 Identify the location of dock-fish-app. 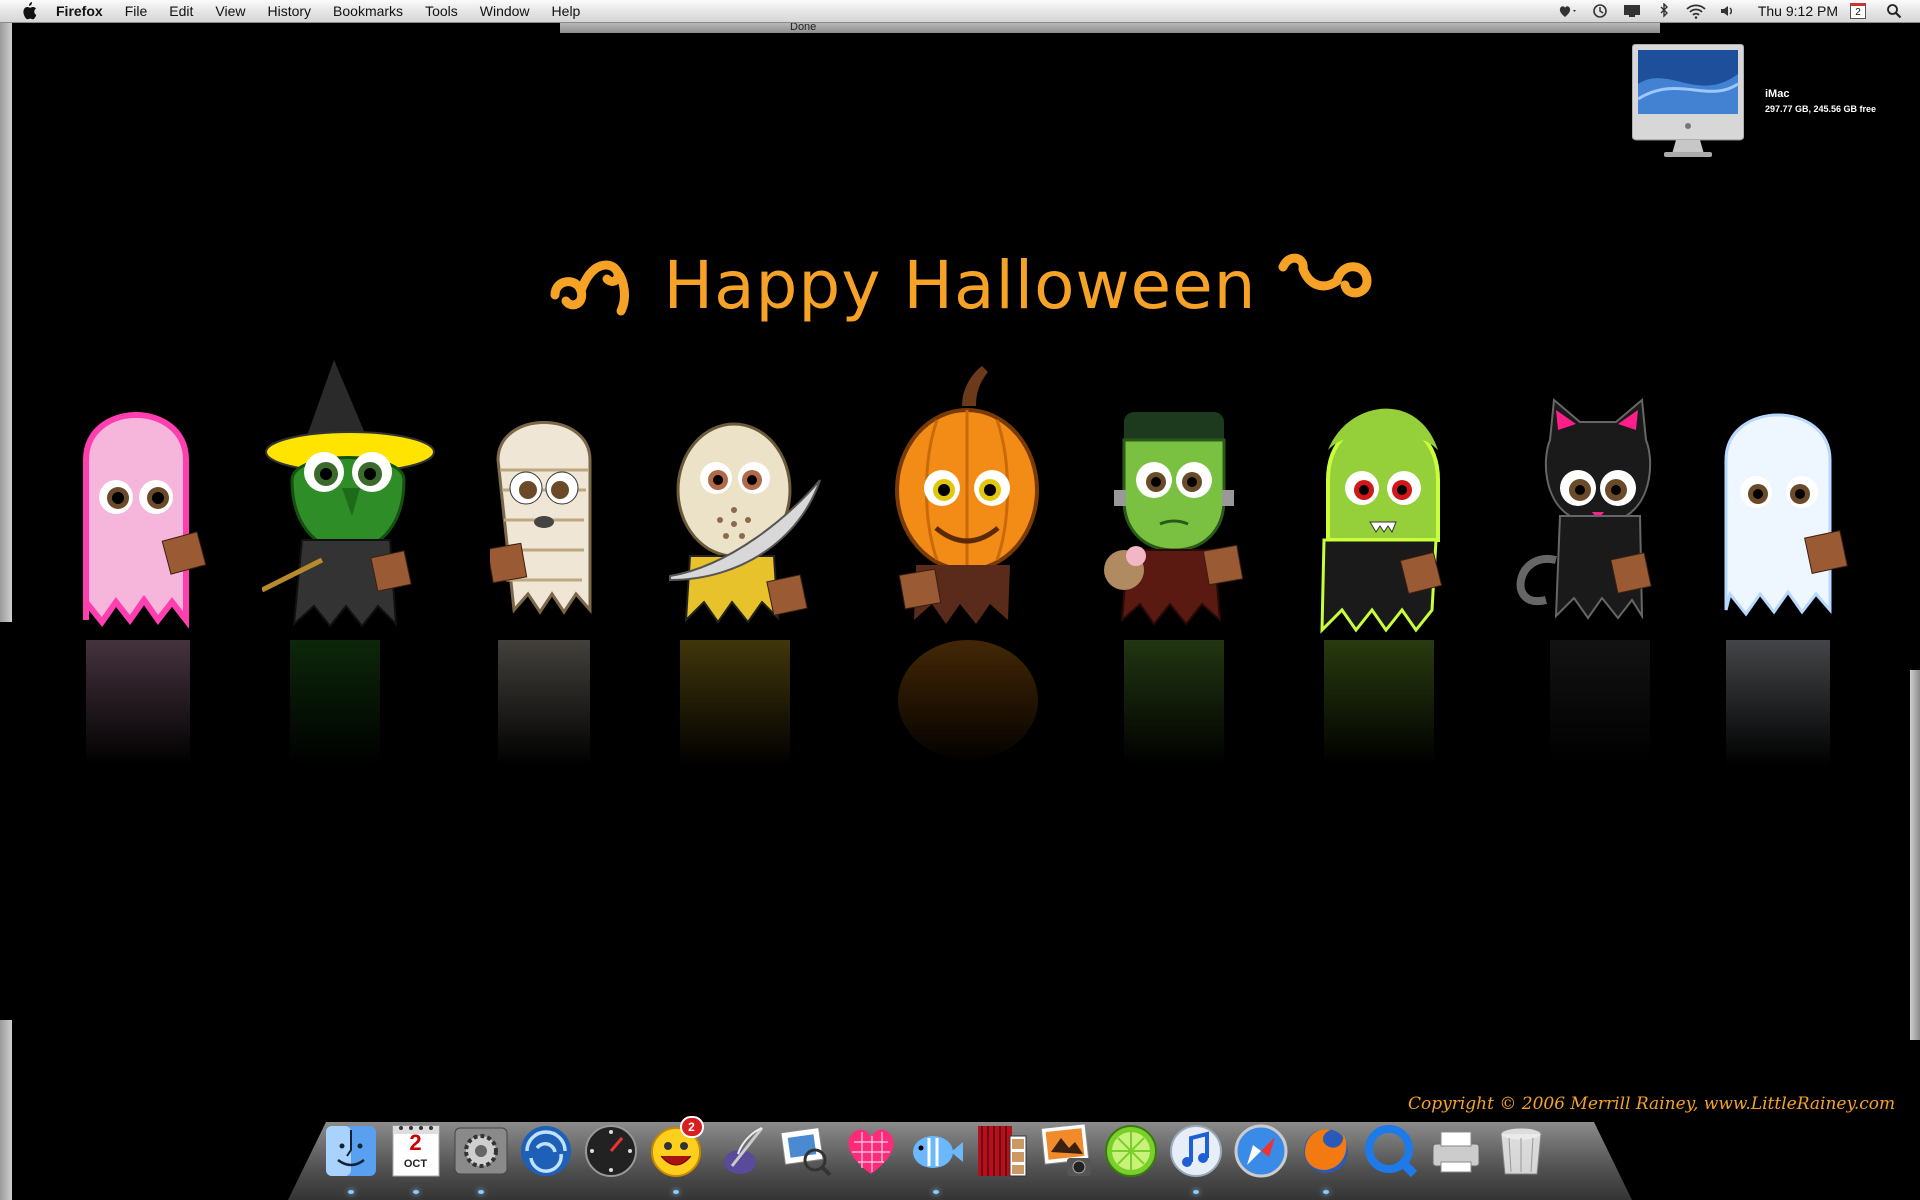
(936, 1157).